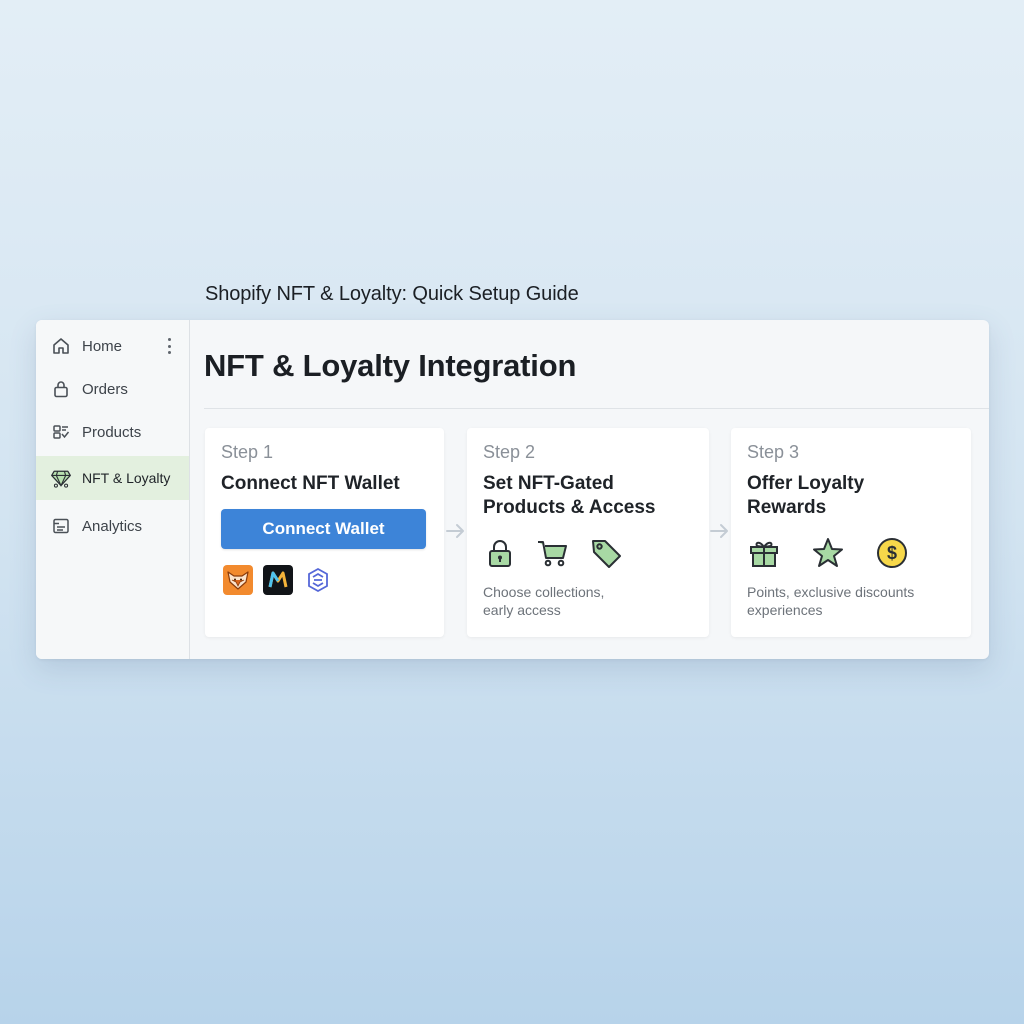  I want to click on m-wallet-icon, so click(278, 580).